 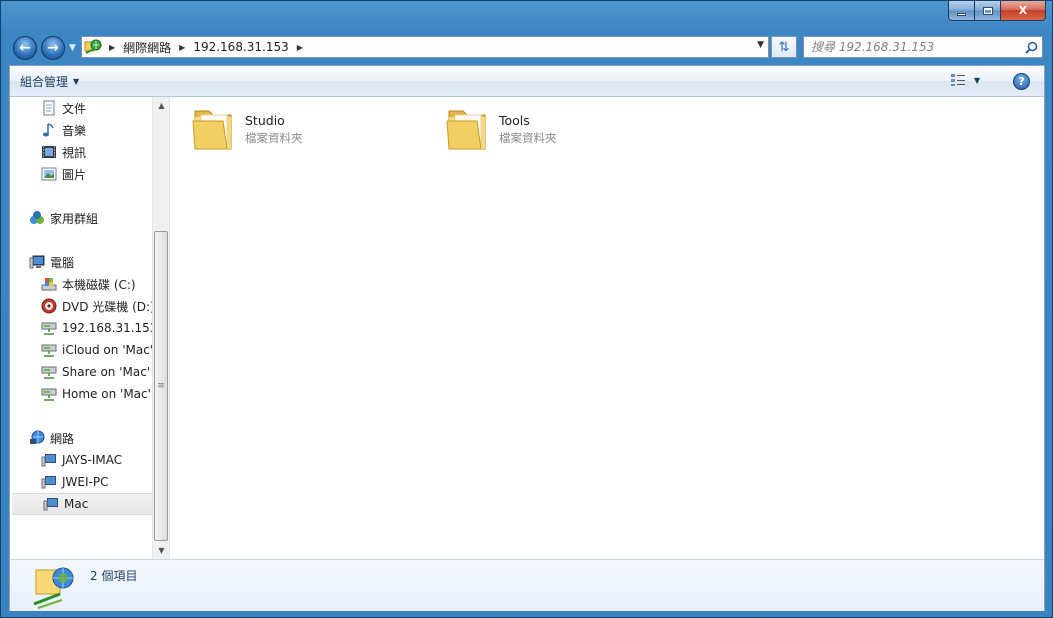 What do you see at coordinates (552, 130) in the screenshot?
I see `folder-item: Tools 檔案資料夾` at bounding box center [552, 130].